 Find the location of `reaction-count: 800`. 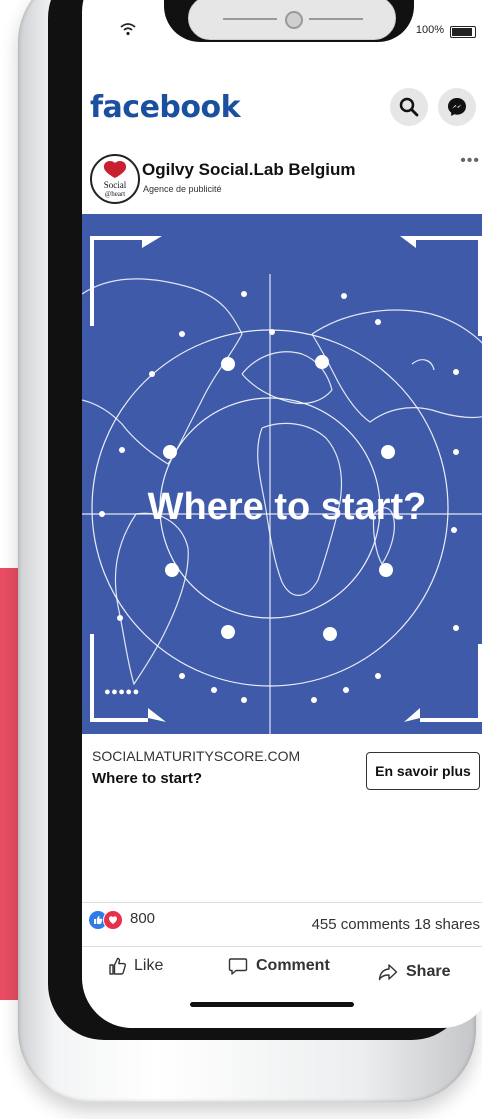

reaction-count: 800 is located at coordinates (142, 918).